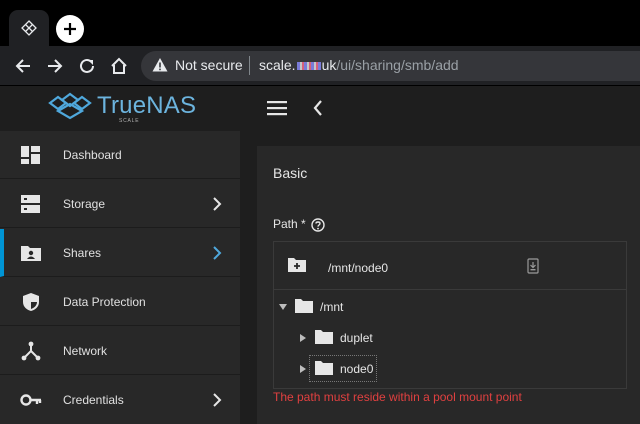  What do you see at coordinates (120, 204) in the screenshot?
I see `sidebar-item-storage: Storage` at bounding box center [120, 204].